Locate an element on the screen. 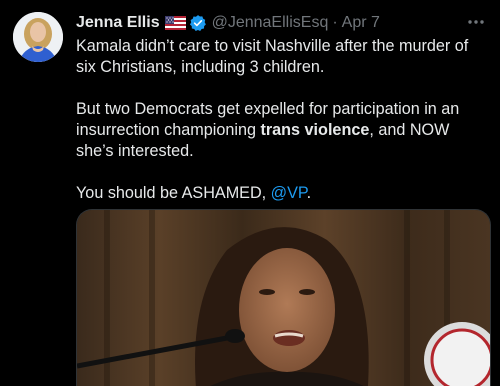  tweet-header: Jenna Ellis @JennaEllisEsq · Apr 7 is located at coordinates (281, 23).